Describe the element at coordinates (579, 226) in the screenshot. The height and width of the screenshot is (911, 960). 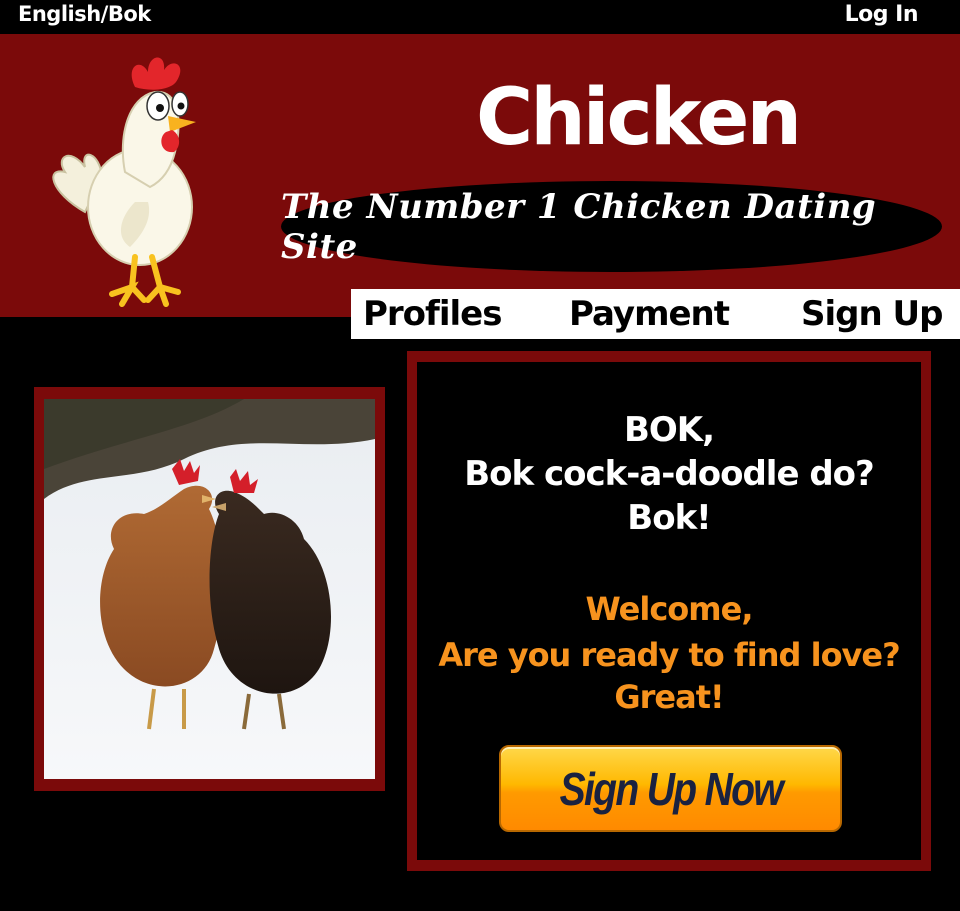
I see `tagline: The Number 1 Chicken Dating Site` at that location.